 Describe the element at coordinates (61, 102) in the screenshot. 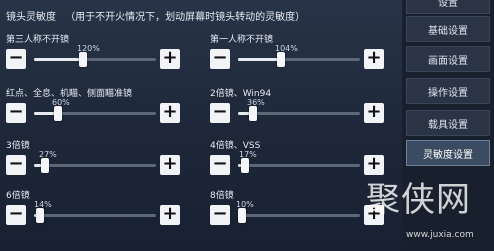

I see `slider-value: 60%` at that location.